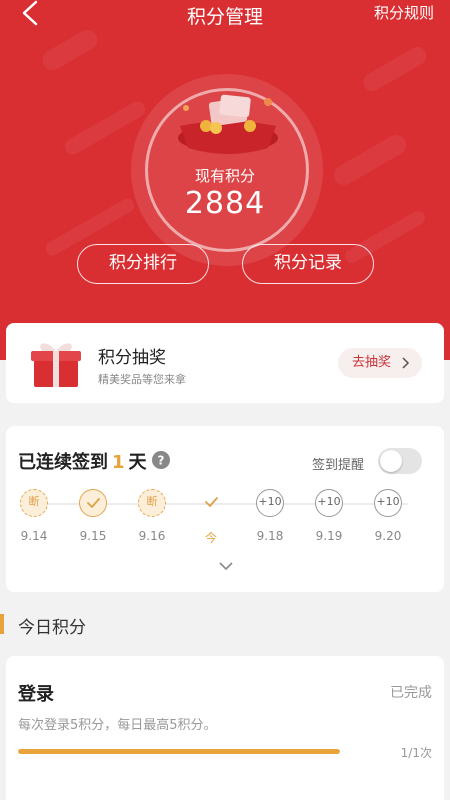 The image size is (450, 800). I want to click on signin-day: 断 9.16, so click(152, 516).